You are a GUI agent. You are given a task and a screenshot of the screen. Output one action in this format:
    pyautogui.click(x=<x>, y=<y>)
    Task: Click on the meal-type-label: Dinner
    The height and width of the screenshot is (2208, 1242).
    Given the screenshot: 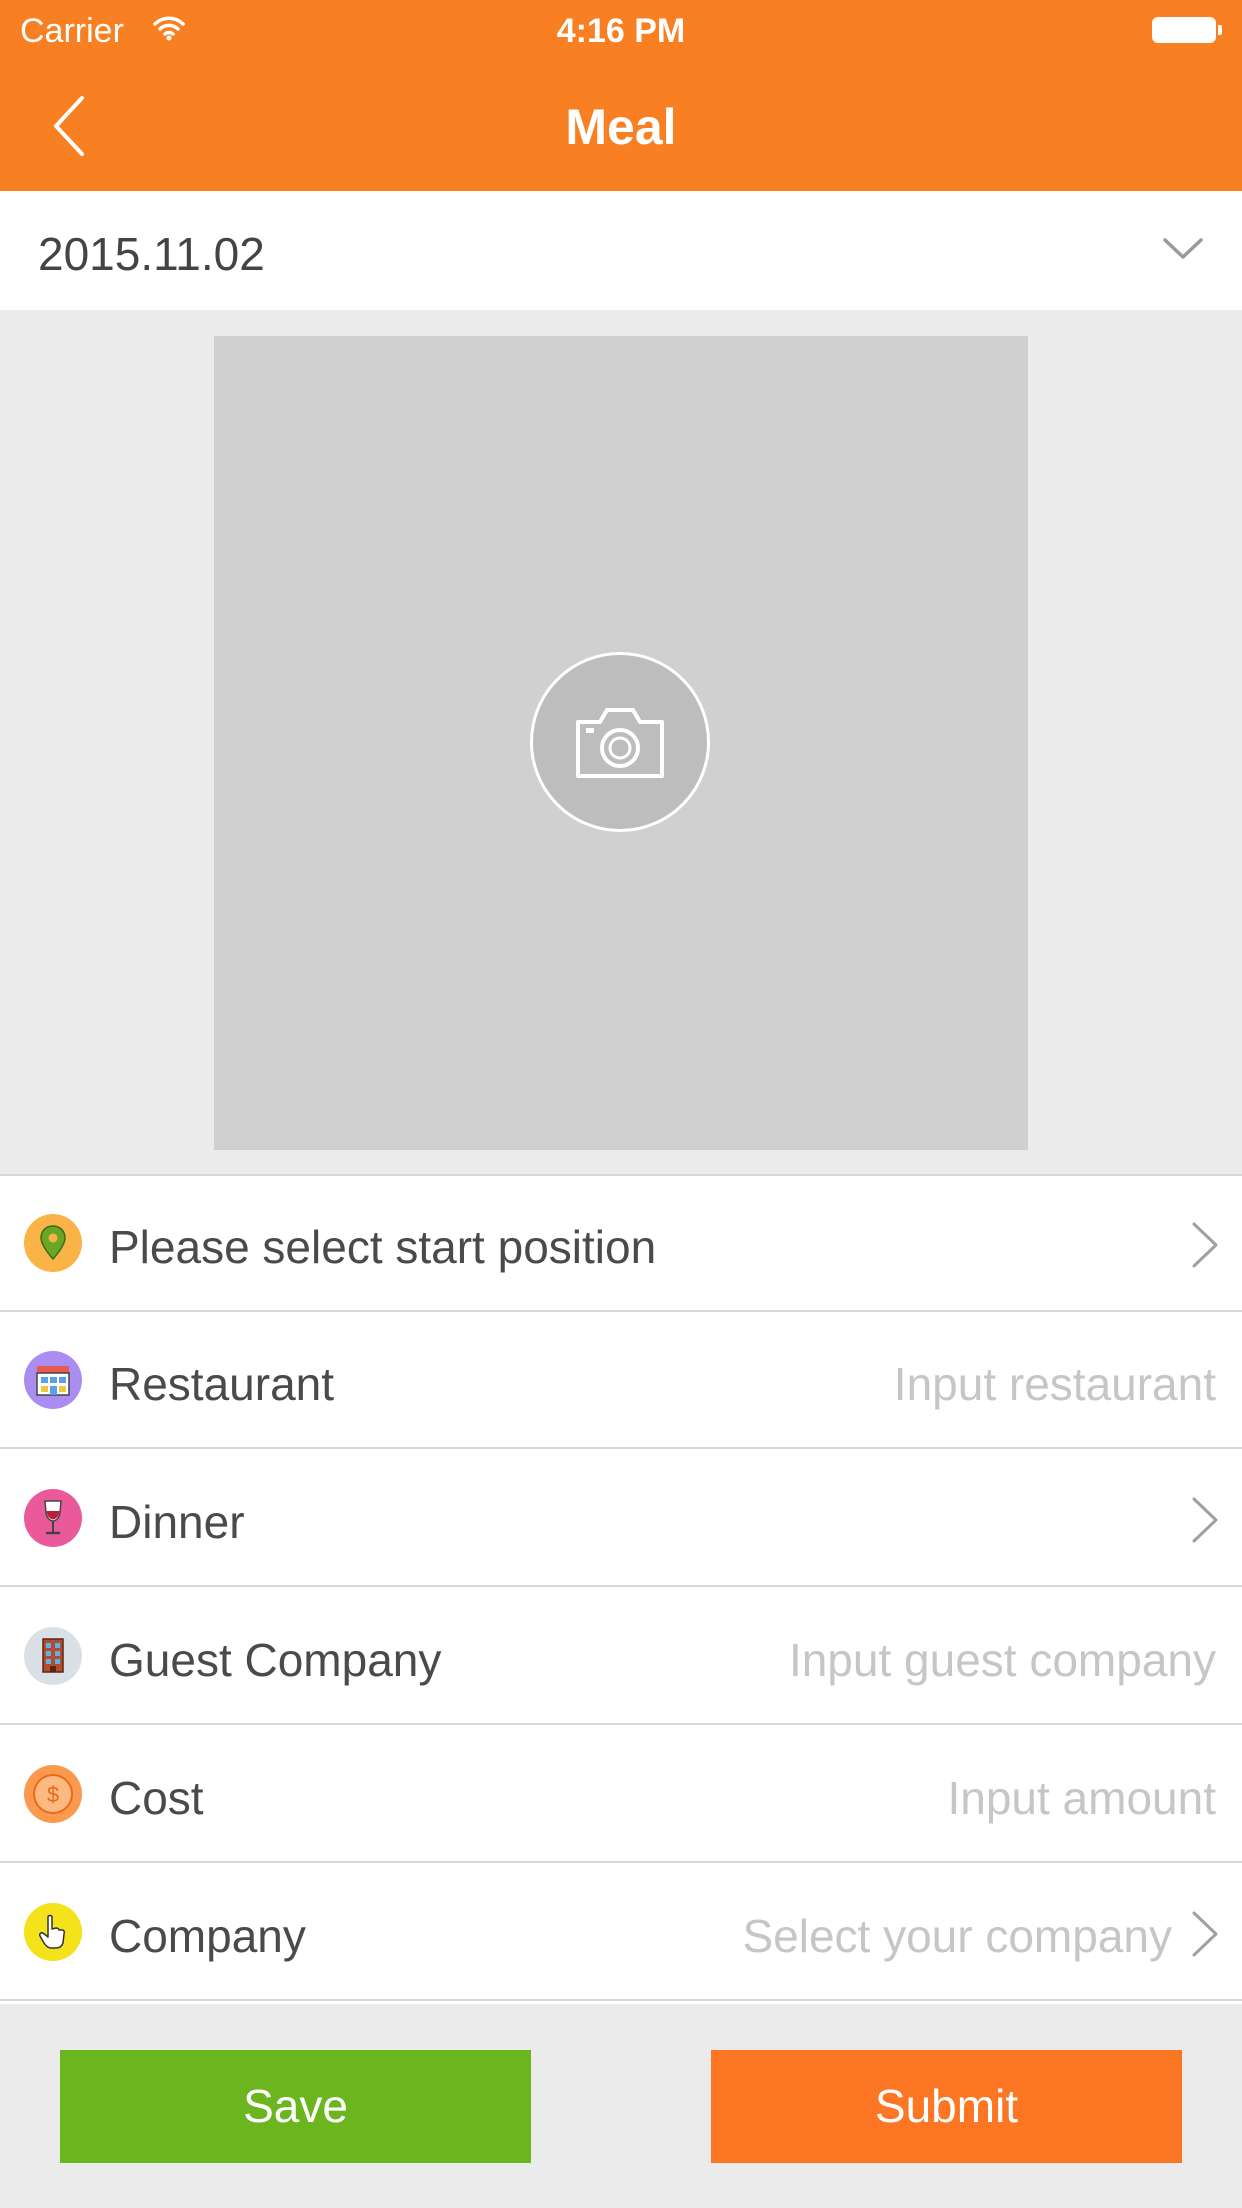 What is the action you would take?
    pyautogui.click(x=177, y=1522)
    